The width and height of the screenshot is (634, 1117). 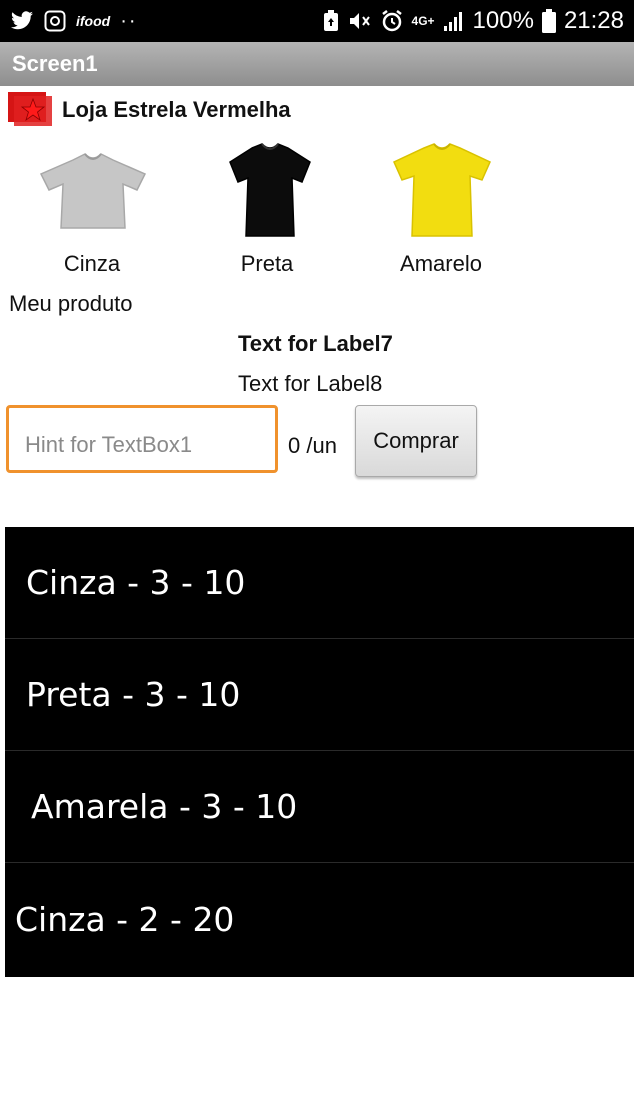 I want to click on title-bar: Screen1, so click(x=317, y=64).